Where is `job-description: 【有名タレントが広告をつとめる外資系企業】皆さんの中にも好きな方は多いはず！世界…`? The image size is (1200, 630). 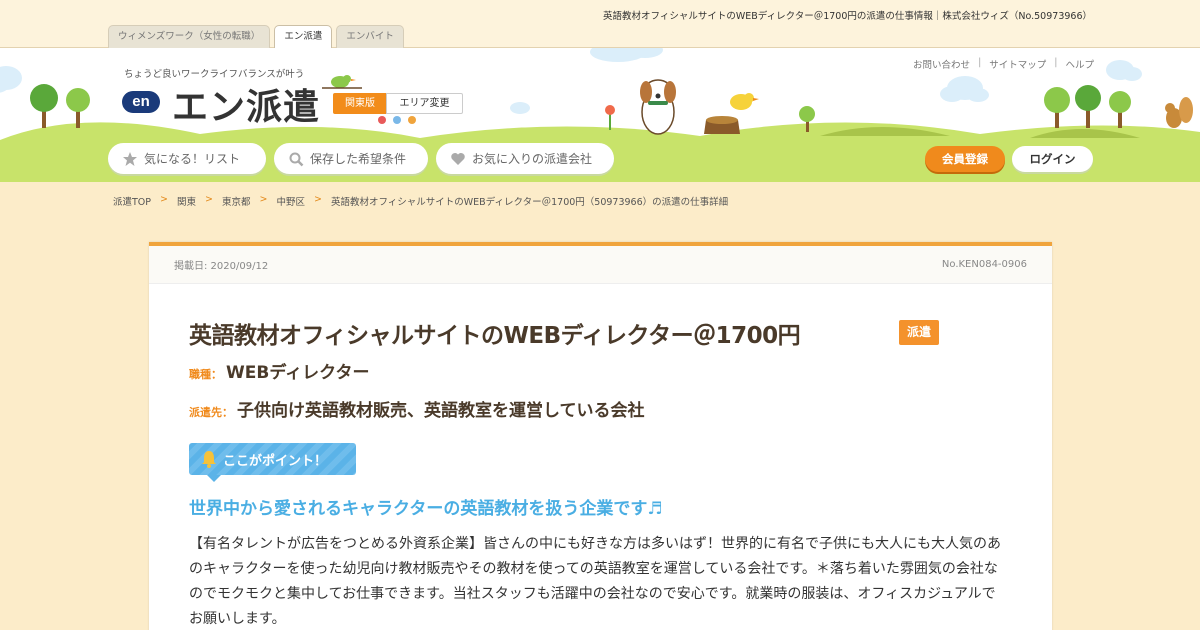 job-description: 【有名タレントが広告をつとめる外資系企業】皆さんの中にも好きな方は多いはず！世界… is located at coordinates (595, 581).